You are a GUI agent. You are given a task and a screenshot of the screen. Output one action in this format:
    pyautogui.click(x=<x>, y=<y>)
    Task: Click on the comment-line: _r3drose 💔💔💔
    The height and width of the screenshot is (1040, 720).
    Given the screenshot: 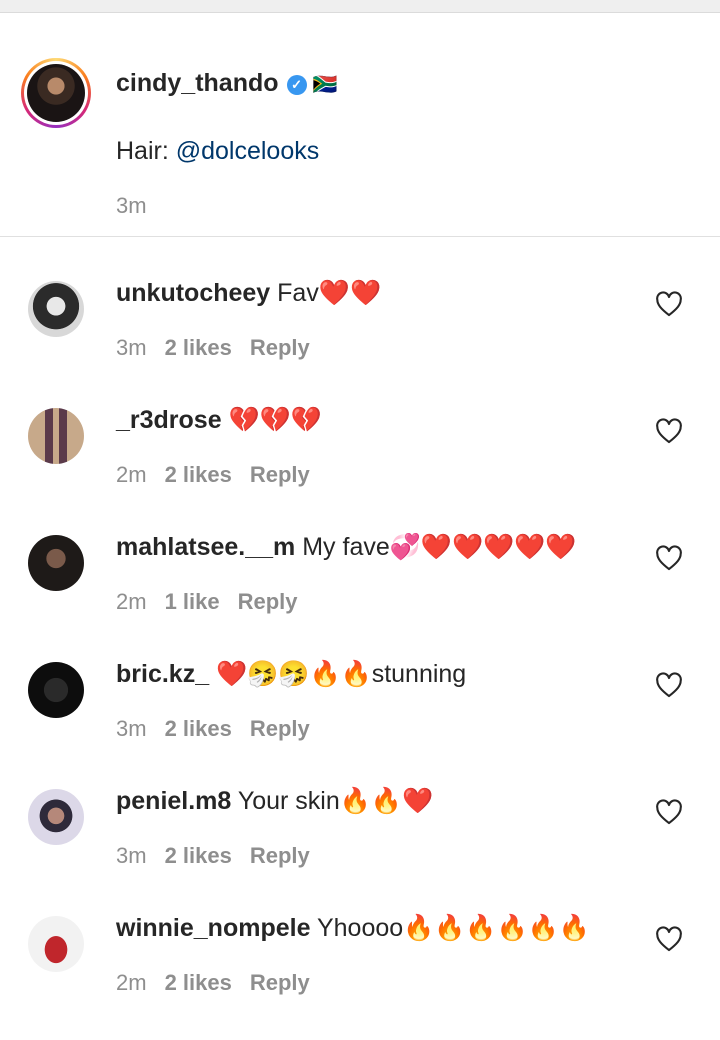 What is the action you would take?
    pyautogui.click(x=219, y=420)
    